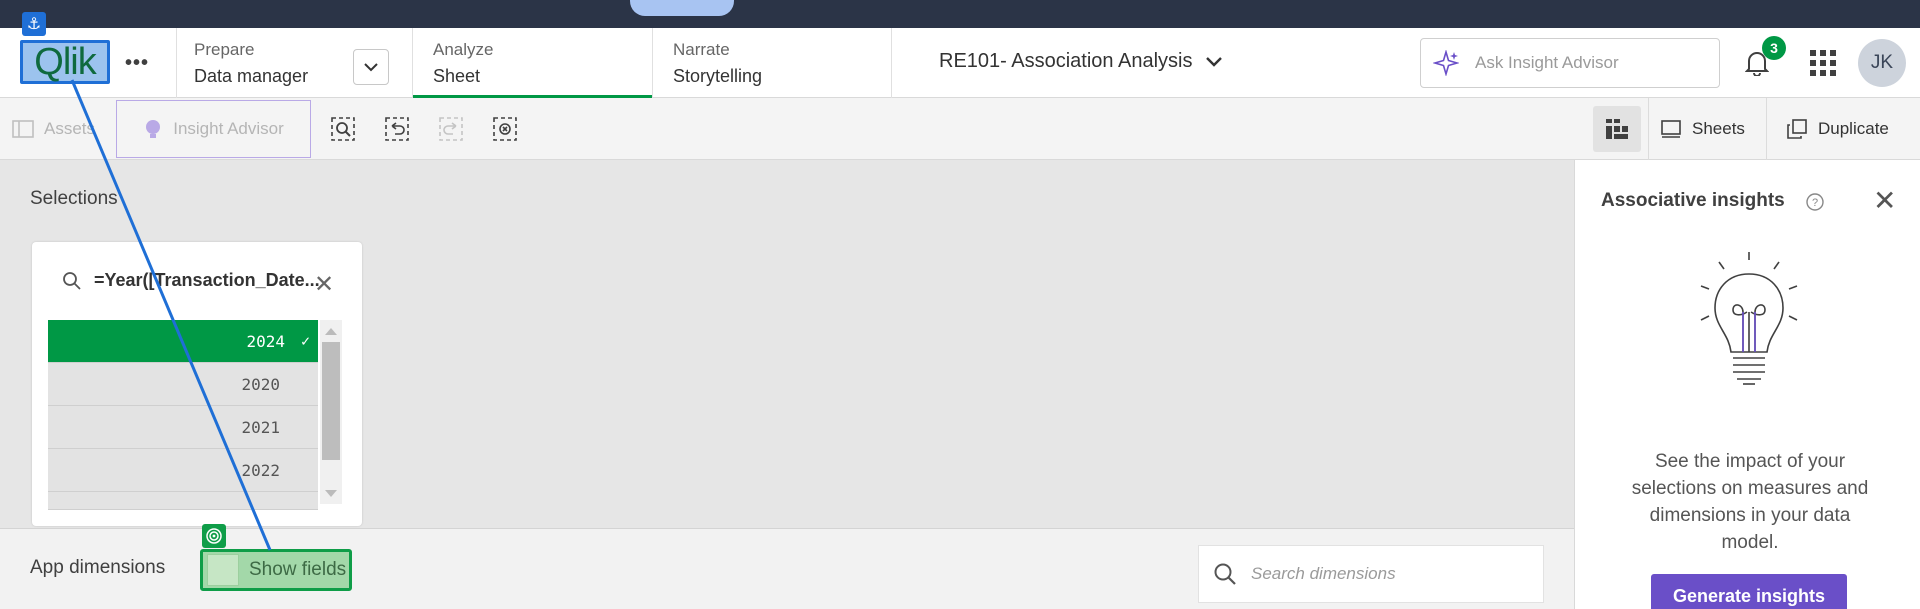  I want to click on list-item-value: 2020, so click(260, 384).